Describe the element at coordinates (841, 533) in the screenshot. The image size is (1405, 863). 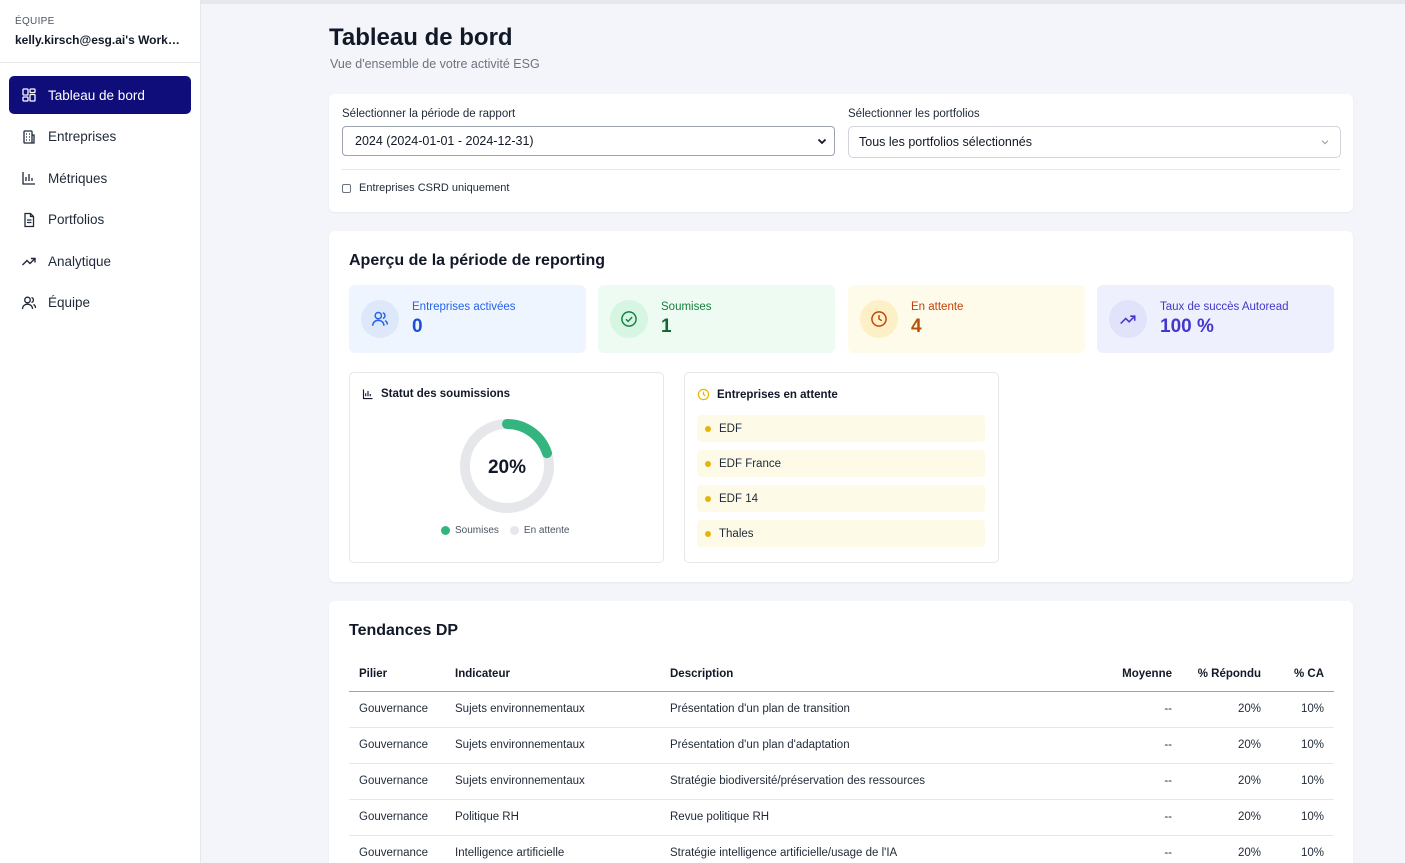
I see `pending-company-item: Thales` at that location.